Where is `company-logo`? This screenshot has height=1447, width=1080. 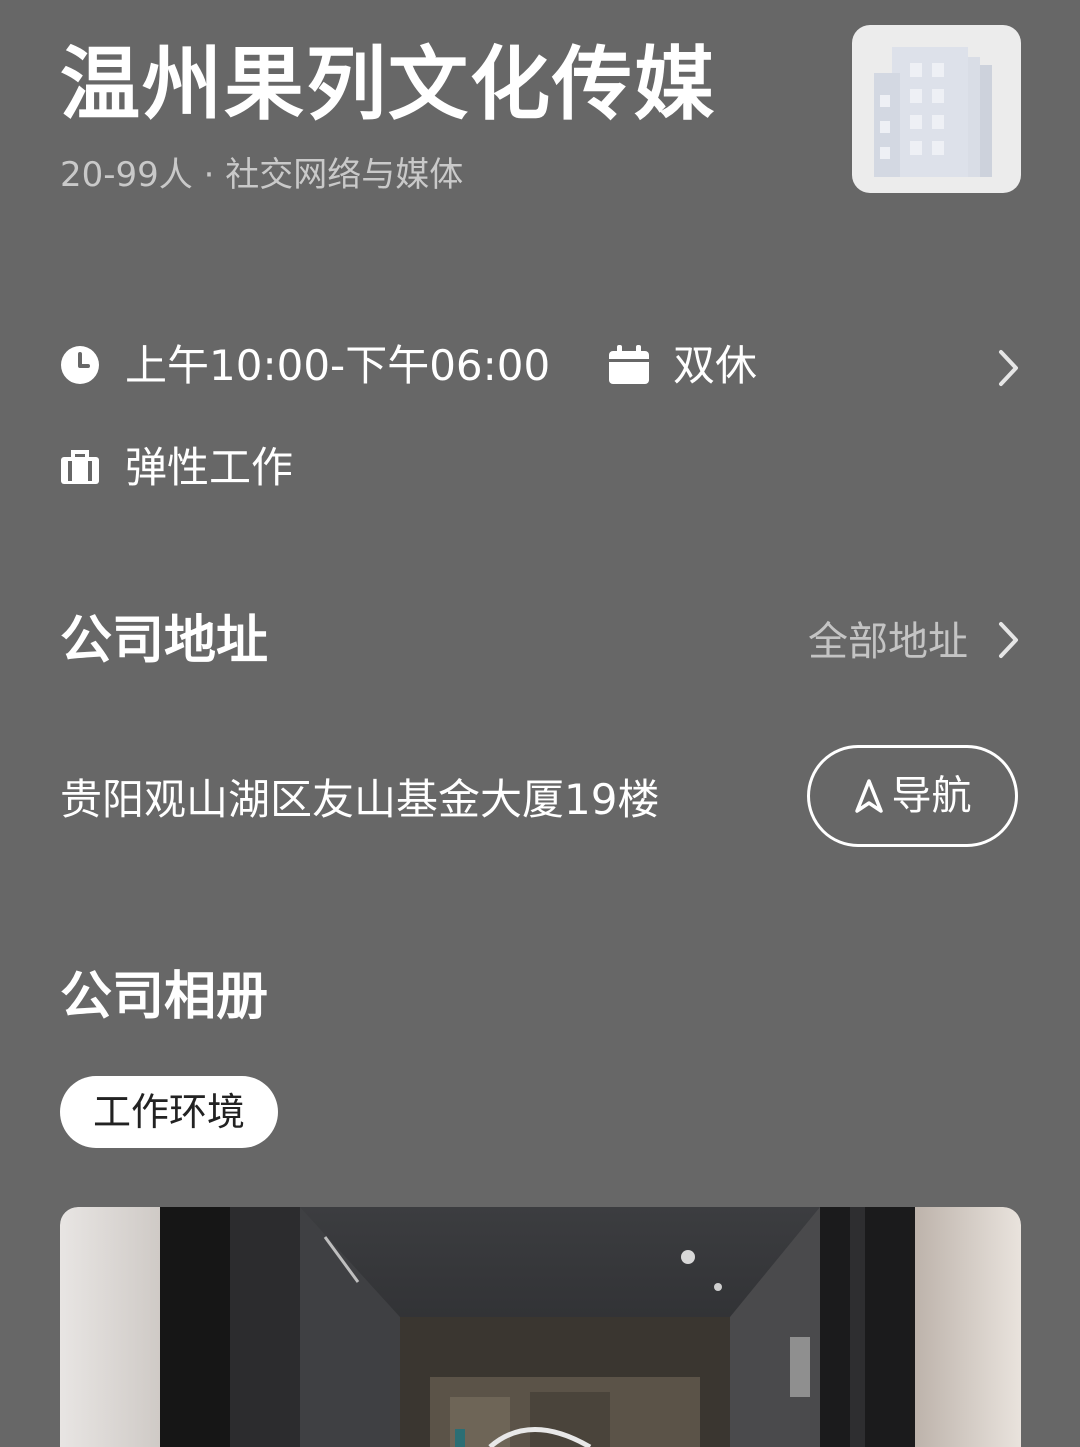
company-logo is located at coordinates (936, 109).